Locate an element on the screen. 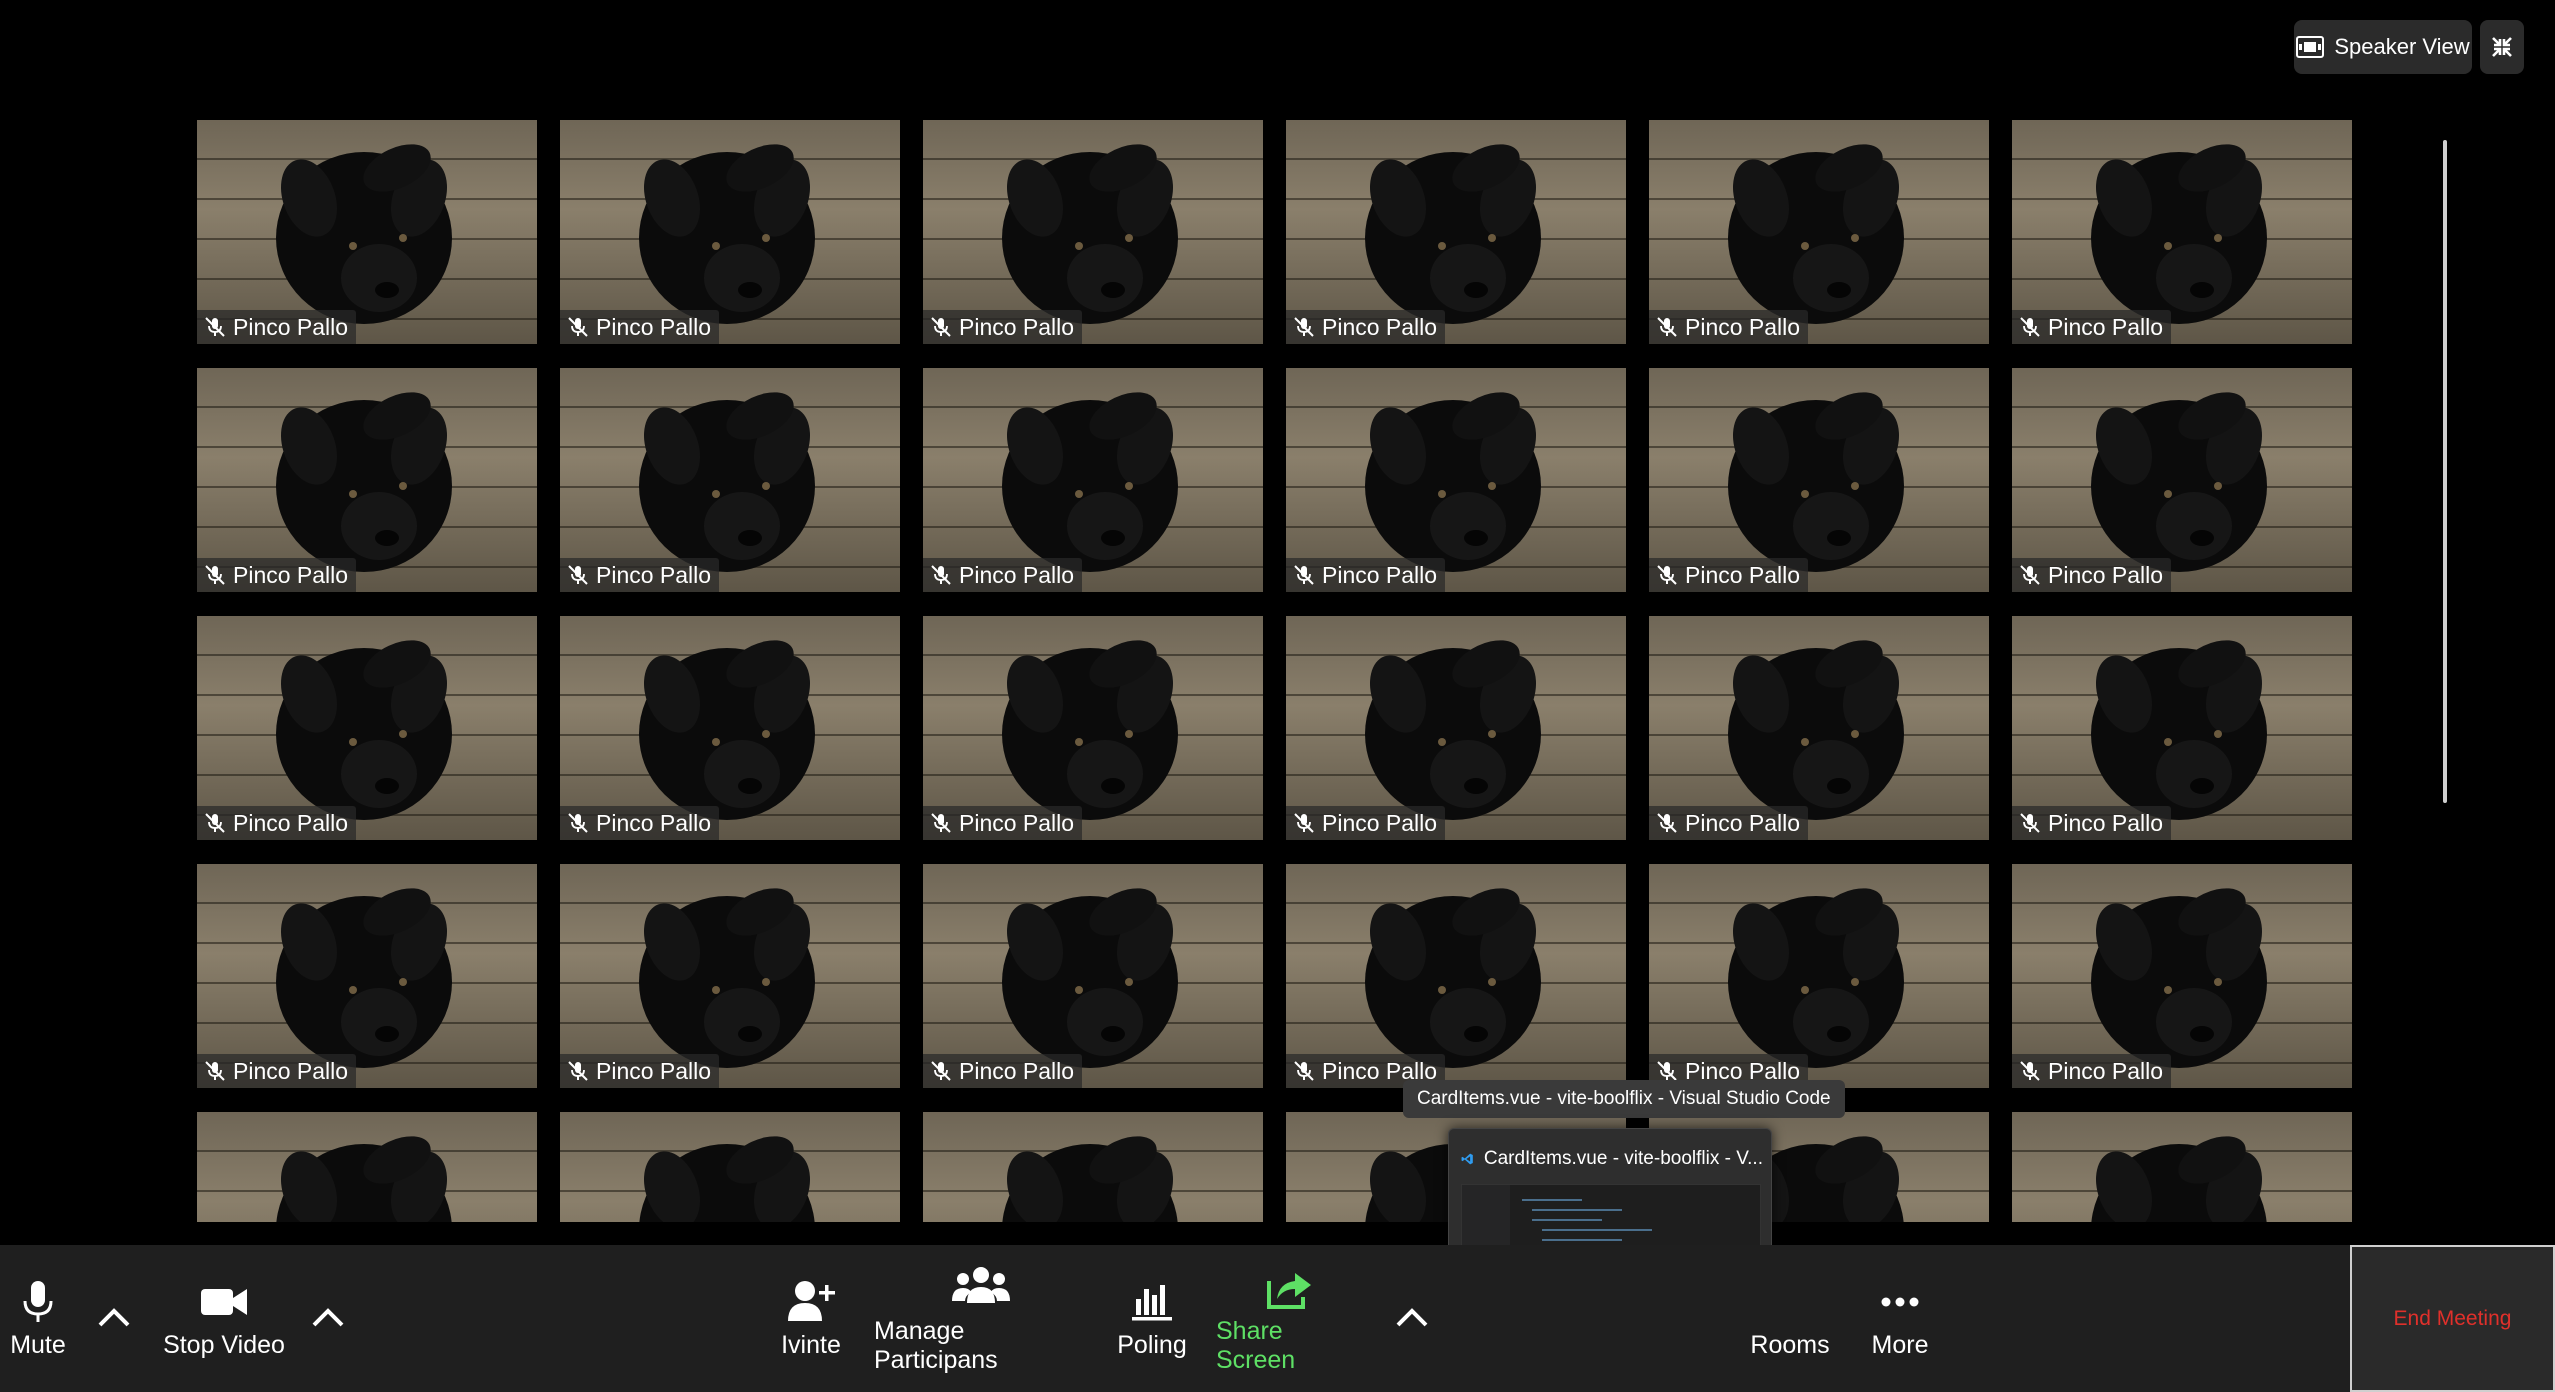  polling-button: Poling is located at coordinates (1152, 1318).